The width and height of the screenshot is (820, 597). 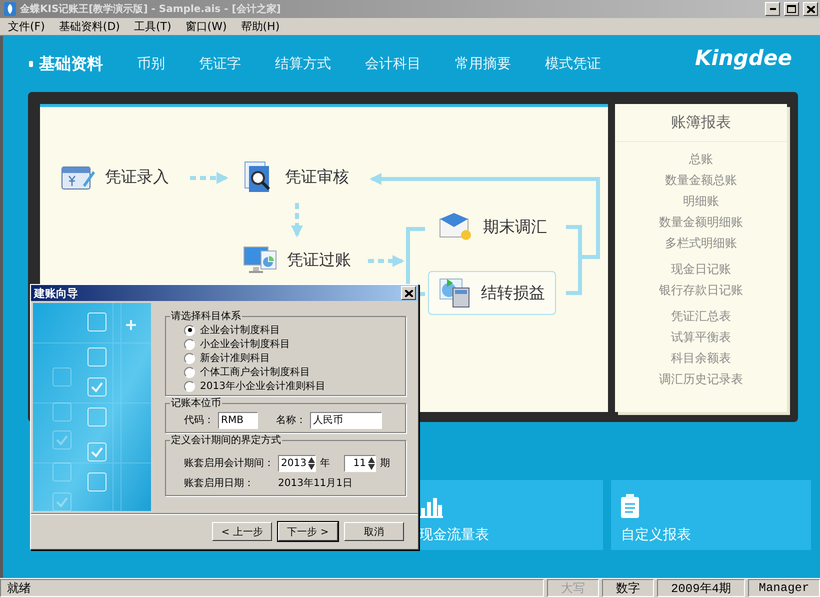 What do you see at coordinates (272, 588) in the screenshot?
I see `status-pane: 就绪` at bounding box center [272, 588].